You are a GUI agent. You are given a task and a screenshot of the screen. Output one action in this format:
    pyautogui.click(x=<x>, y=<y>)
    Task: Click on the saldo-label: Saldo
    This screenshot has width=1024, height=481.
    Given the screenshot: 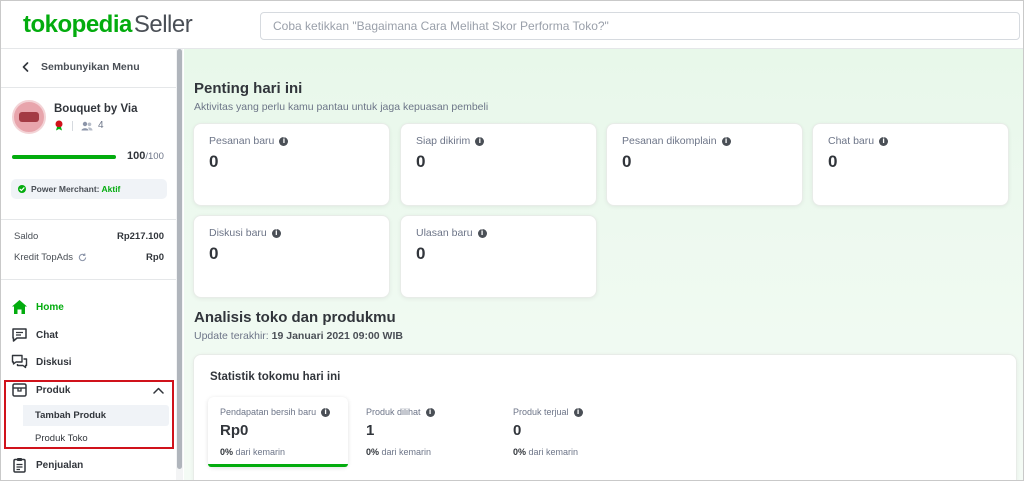 What is the action you would take?
    pyautogui.click(x=26, y=236)
    